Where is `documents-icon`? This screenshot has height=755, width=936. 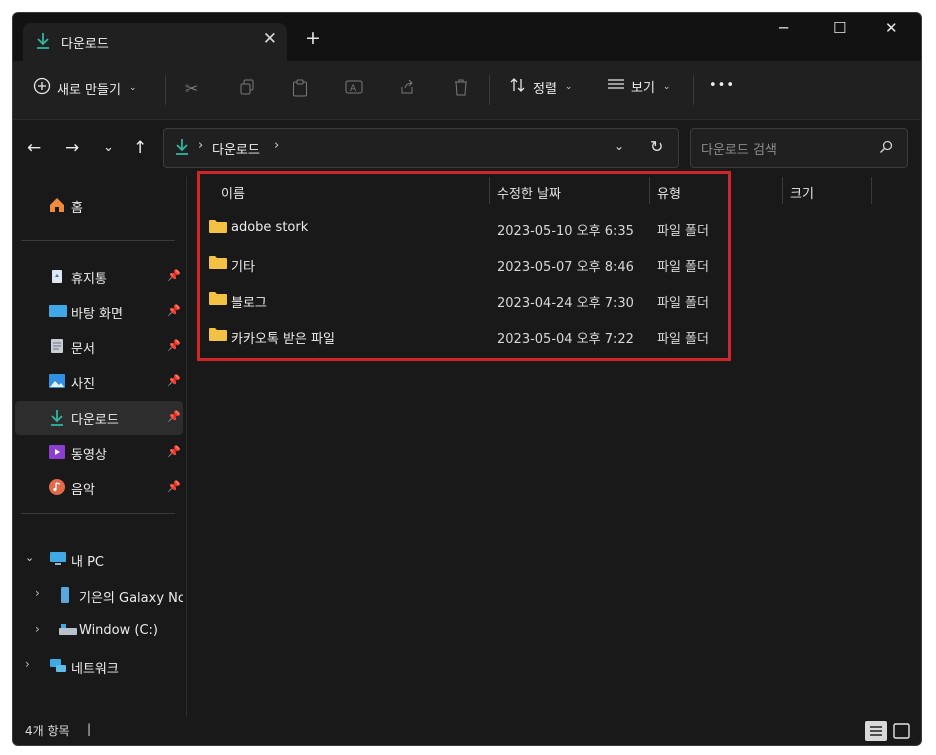
documents-icon is located at coordinates (57, 346).